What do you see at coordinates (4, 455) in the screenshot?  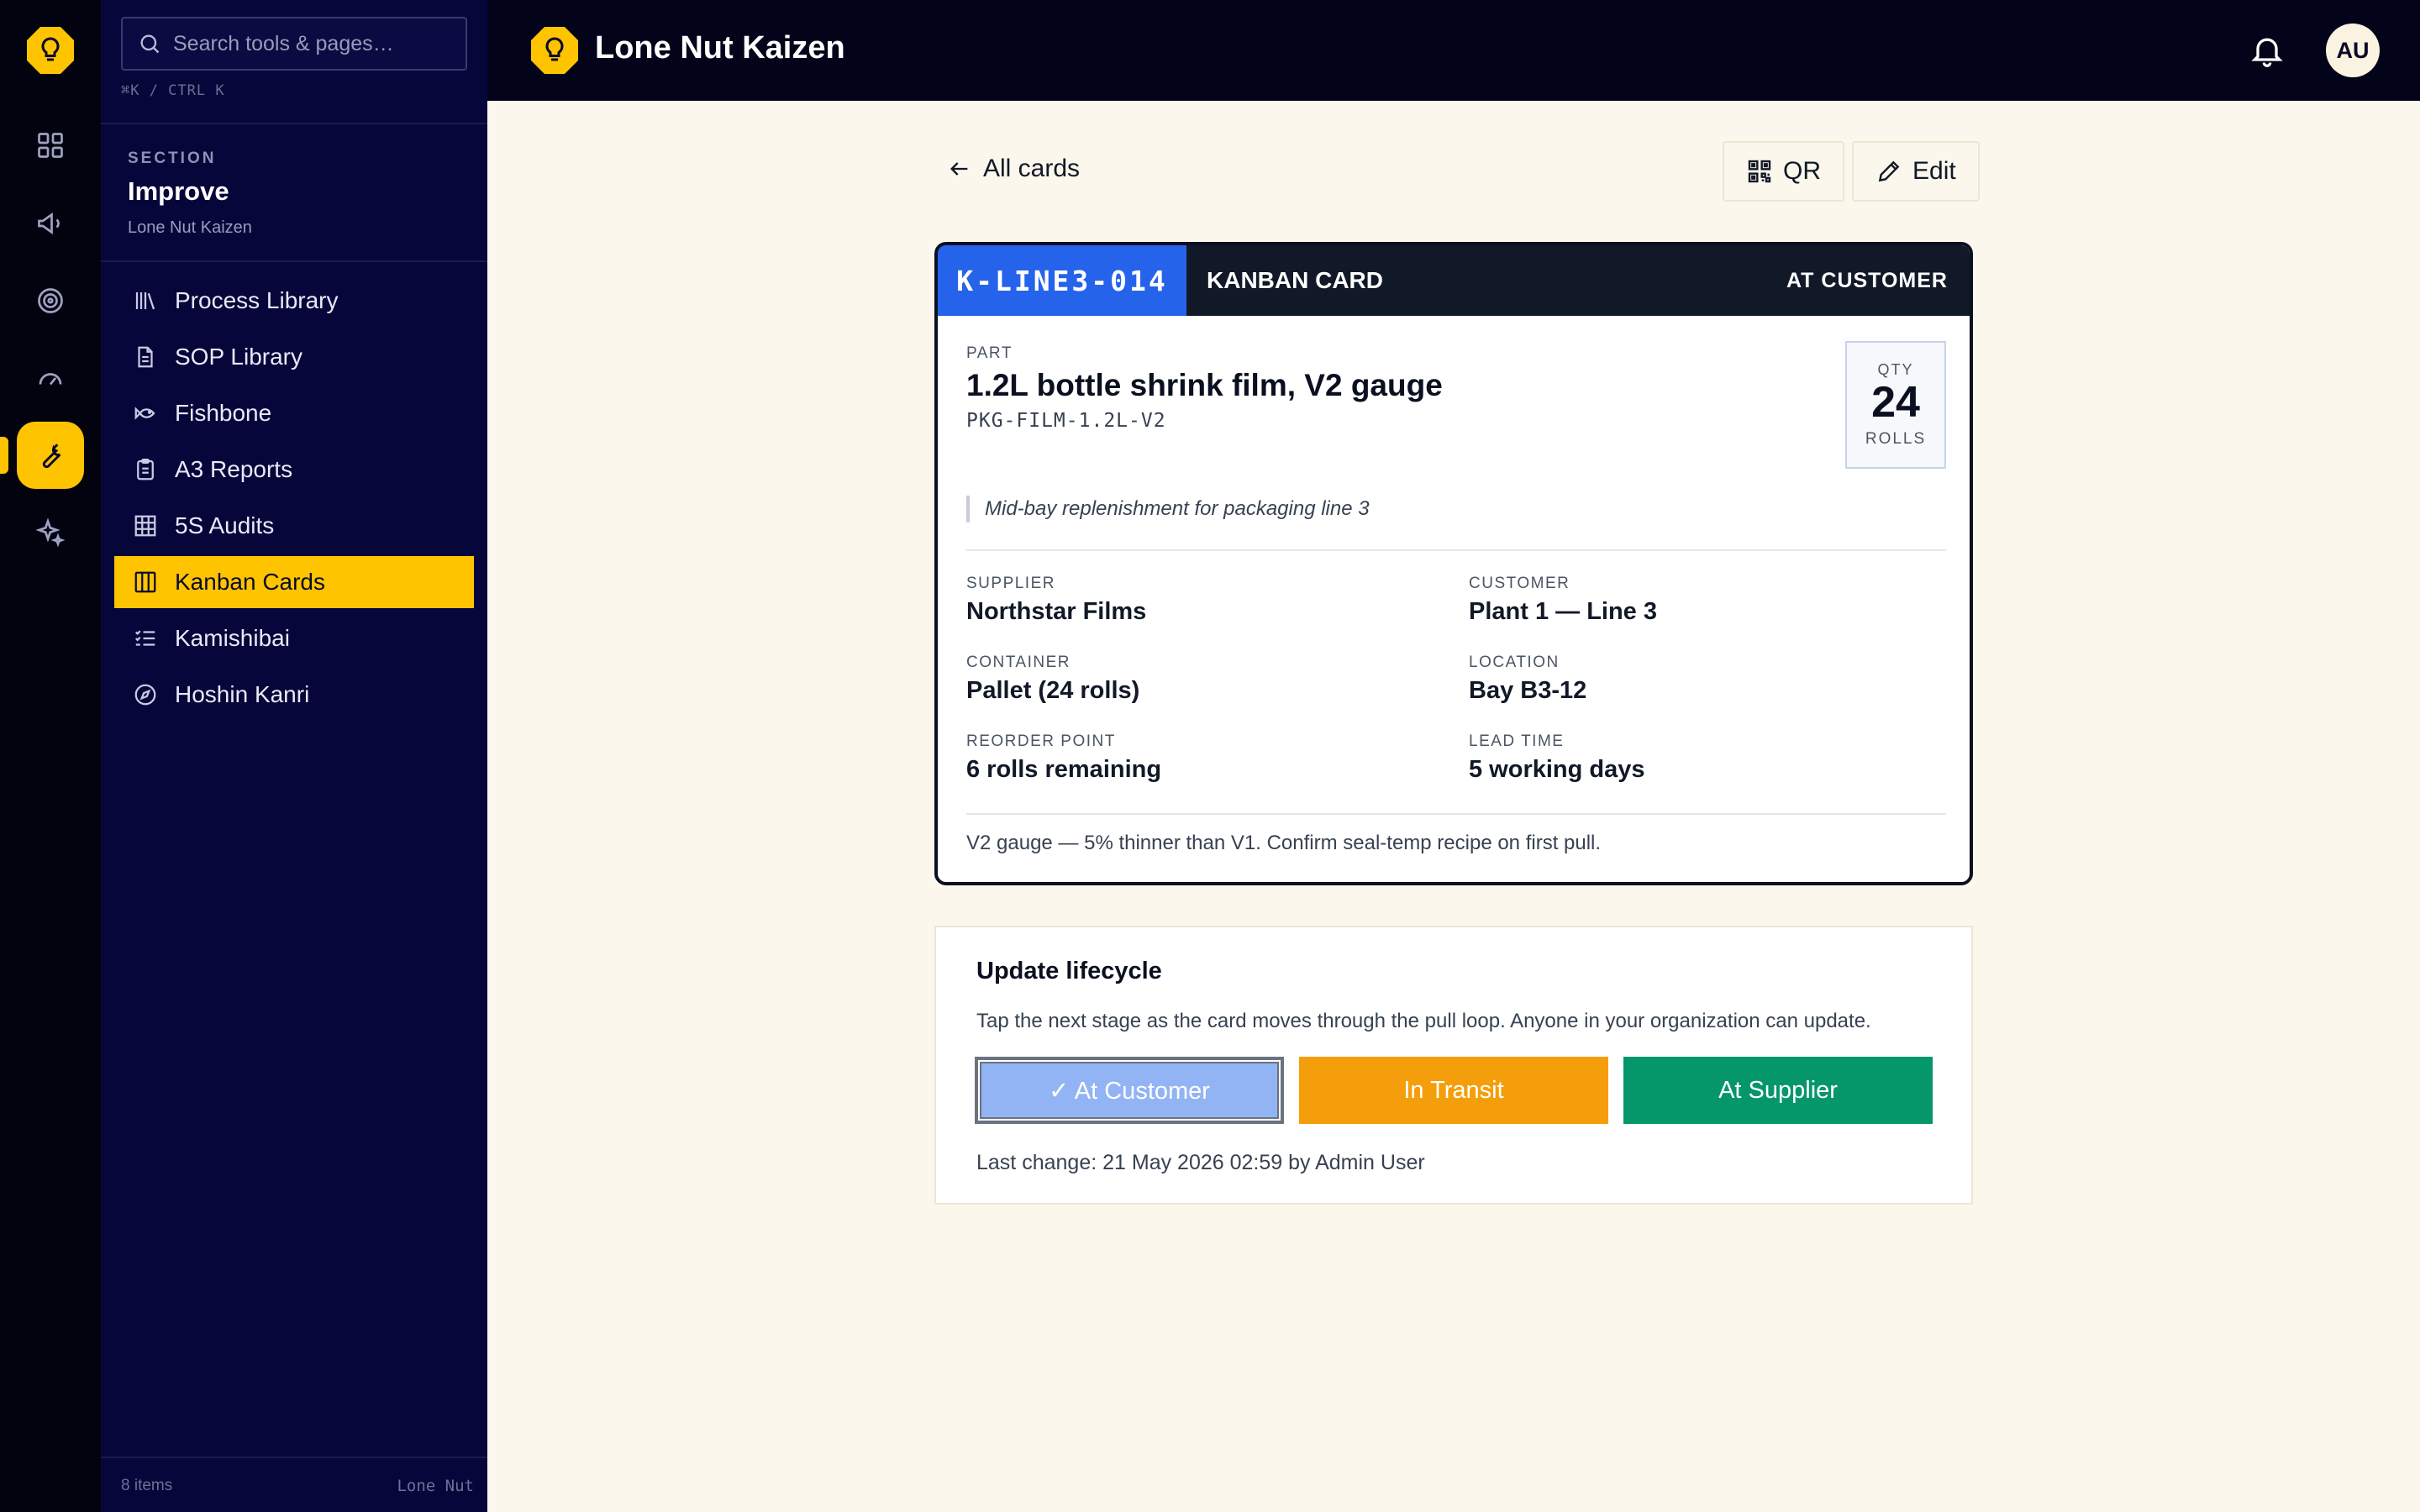 I see `active-rail-marker` at bounding box center [4, 455].